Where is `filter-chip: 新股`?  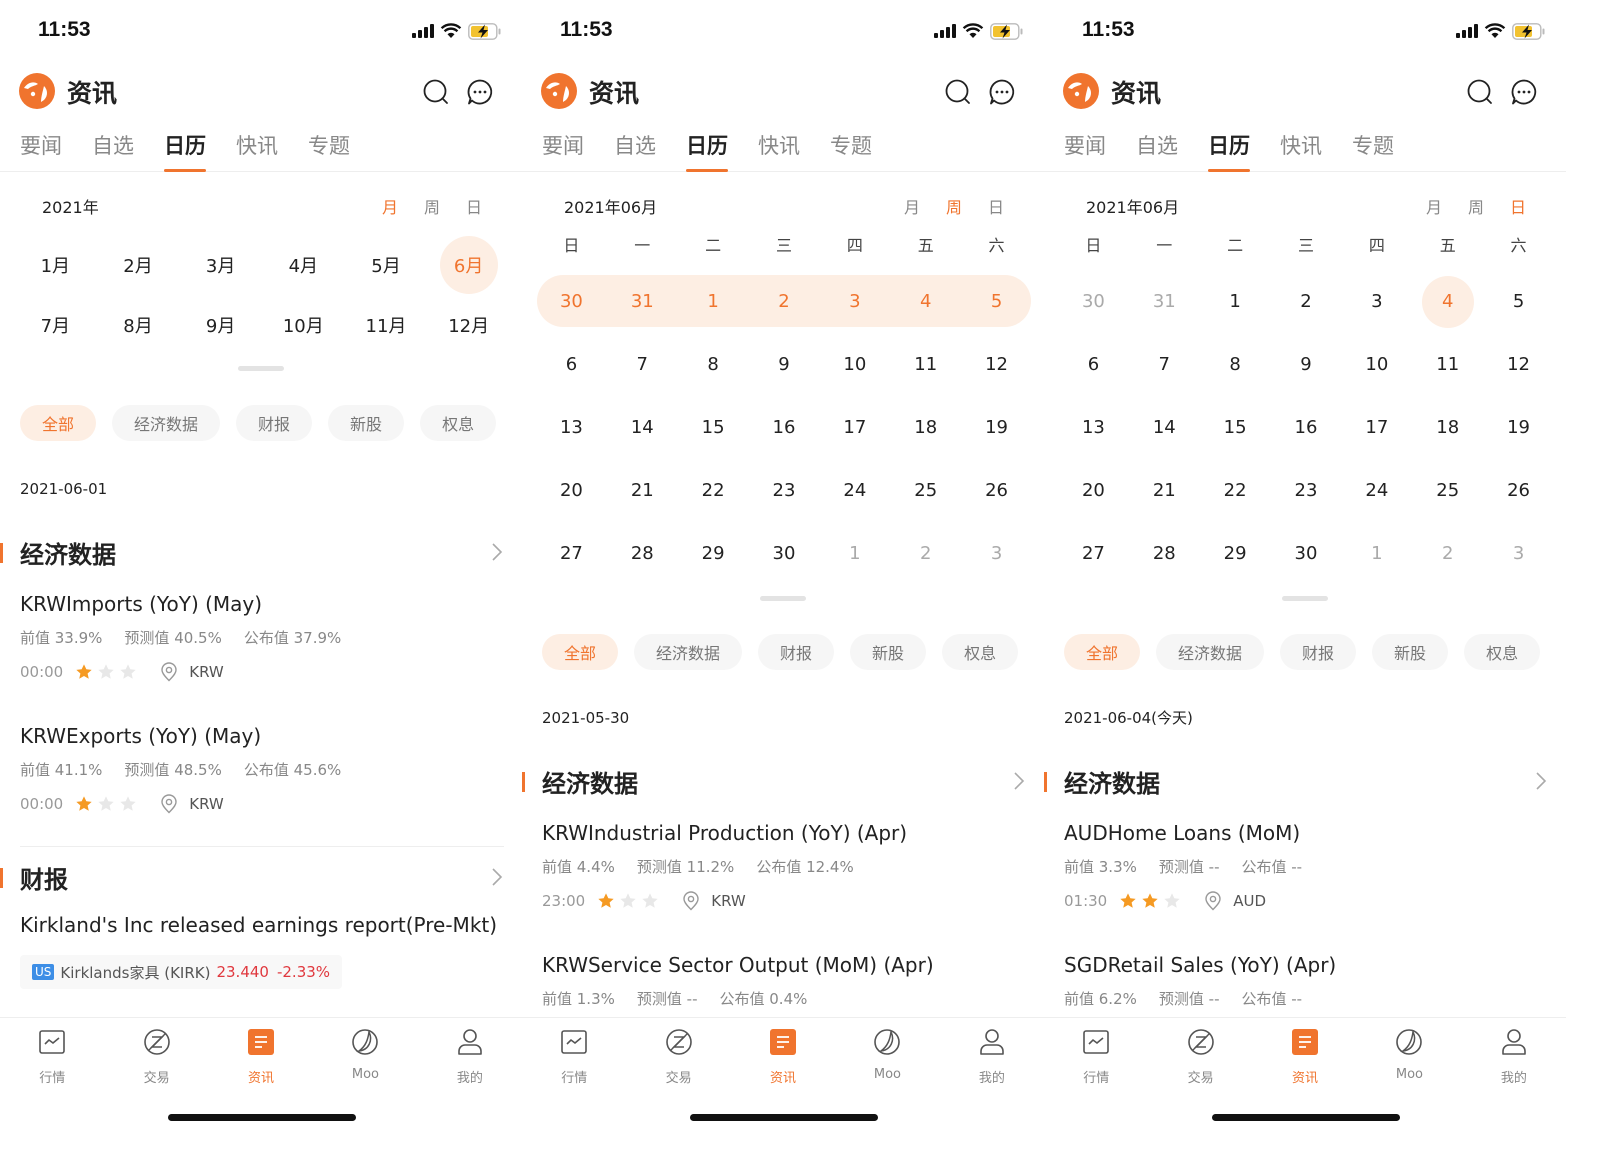
filter-chip: 新股 is located at coordinates (366, 423).